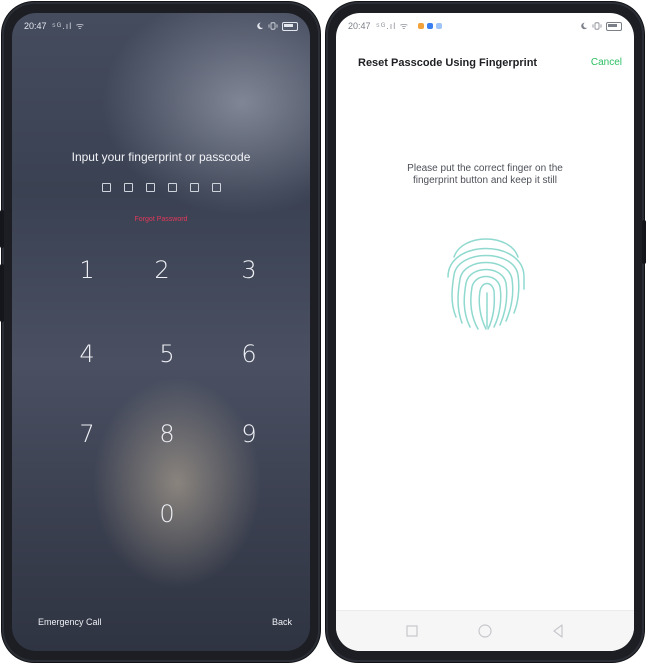  I want to click on triangle-back-icon, so click(558, 631).